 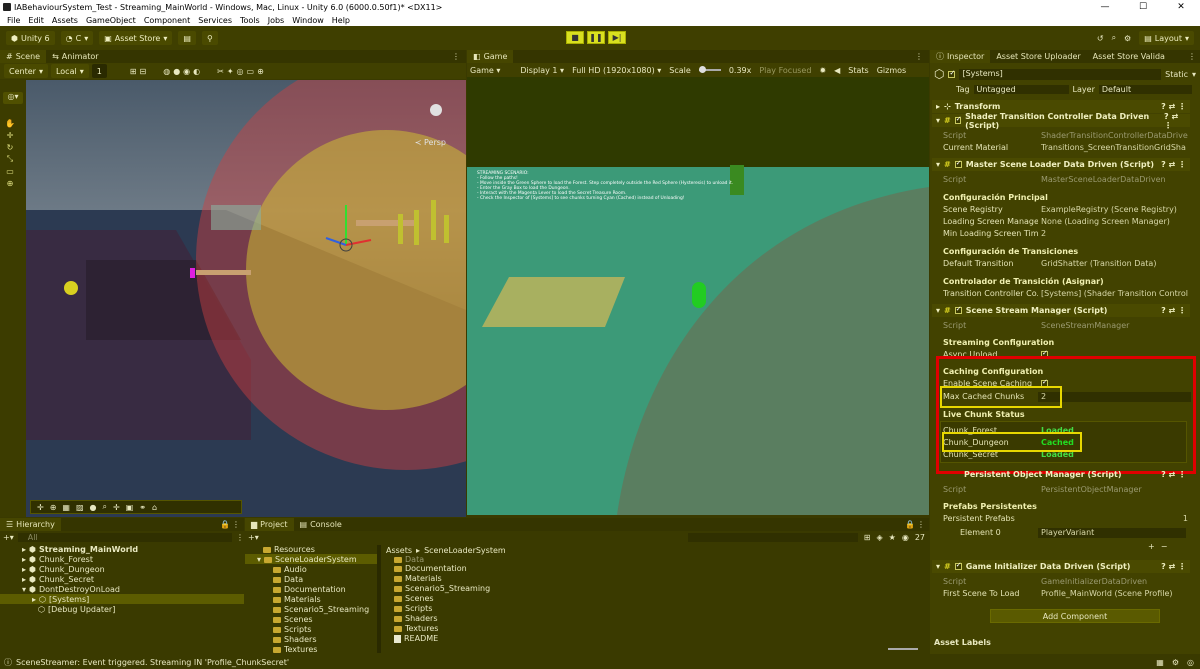 I want to click on menu-item: Assets, so click(x=65, y=20).